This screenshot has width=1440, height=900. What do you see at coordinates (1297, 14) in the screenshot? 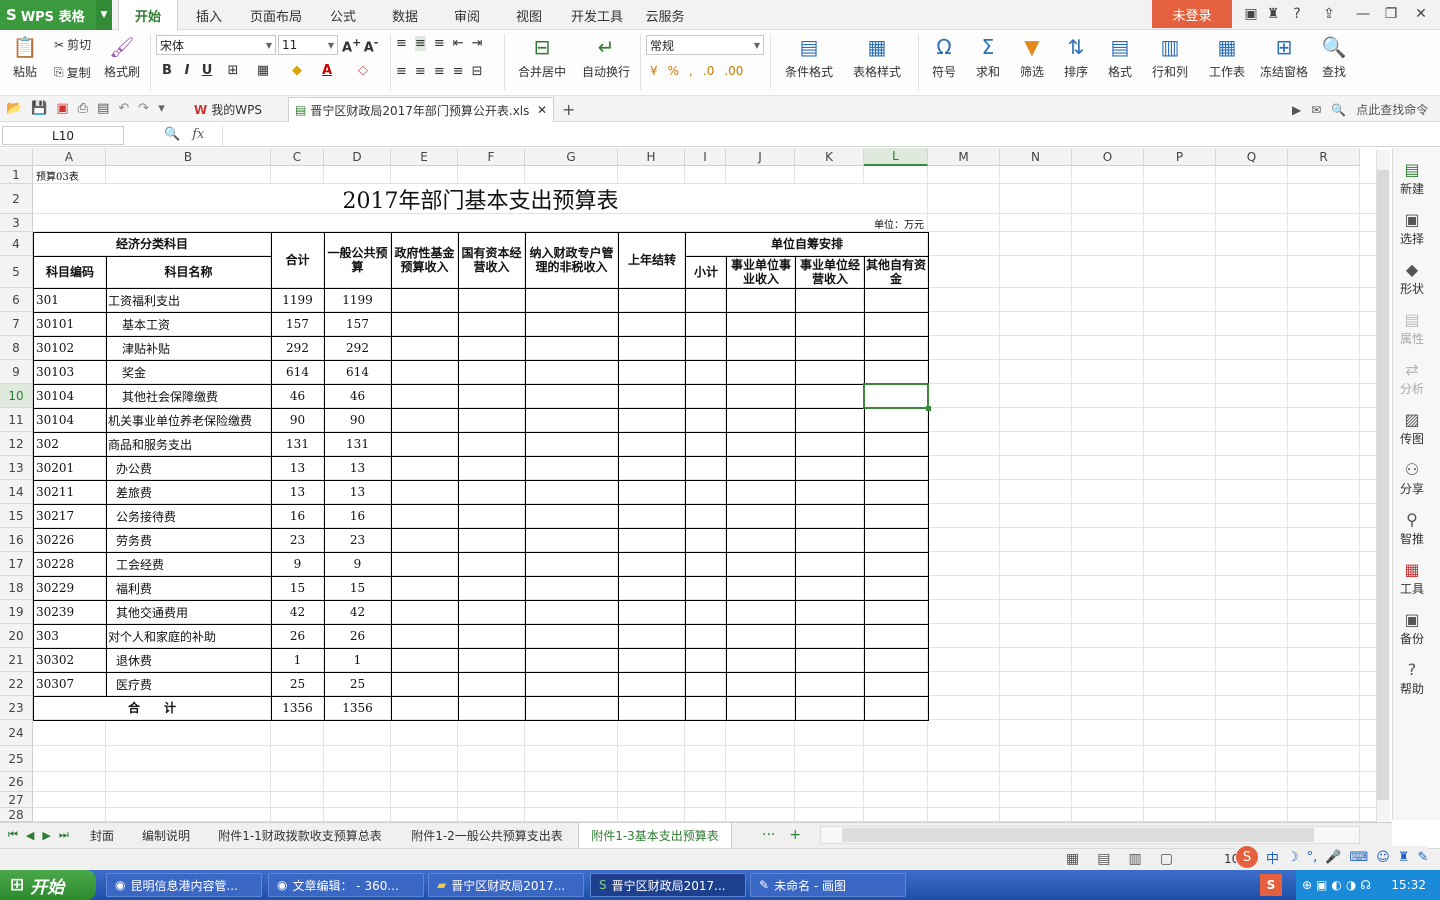
I see `help-icon: ?` at bounding box center [1297, 14].